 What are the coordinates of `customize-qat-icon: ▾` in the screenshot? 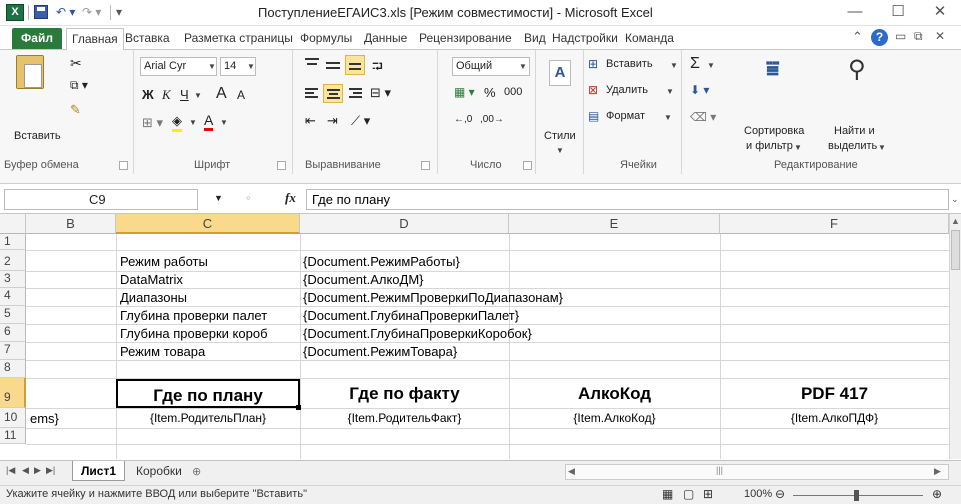 It's located at (119, 12).